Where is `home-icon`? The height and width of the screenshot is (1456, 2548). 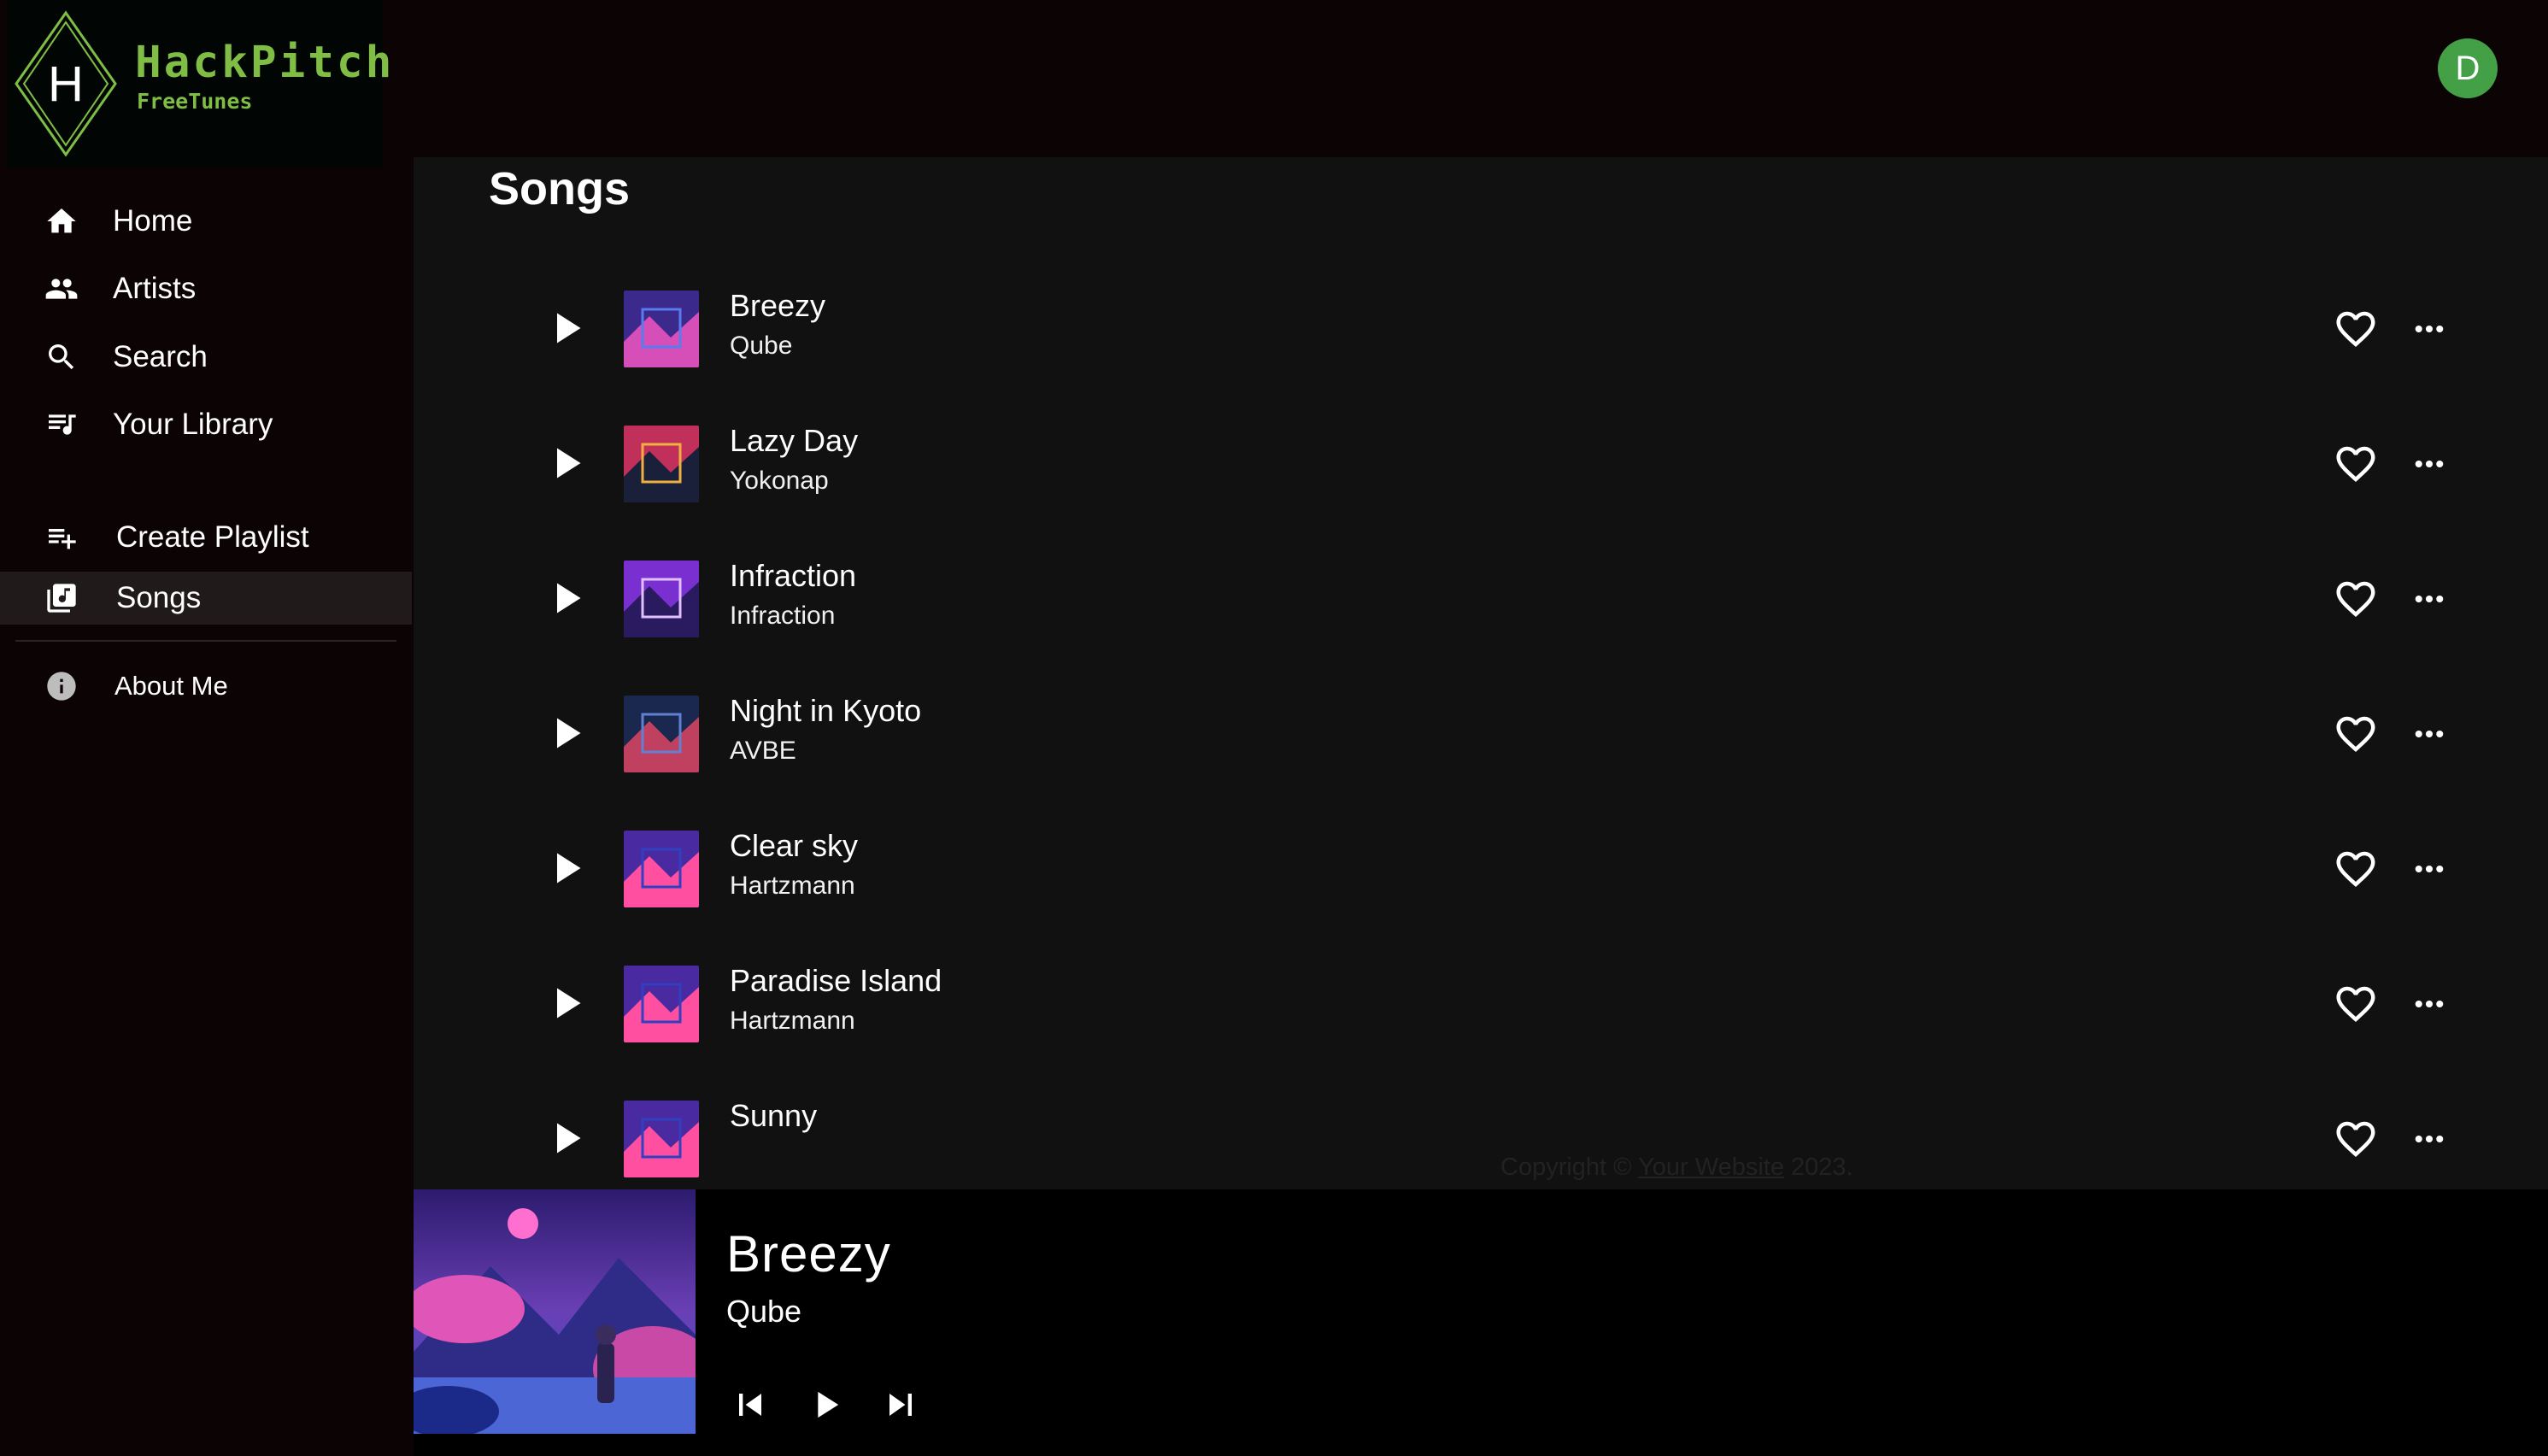
home-icon is located at coordinates (62, 220).